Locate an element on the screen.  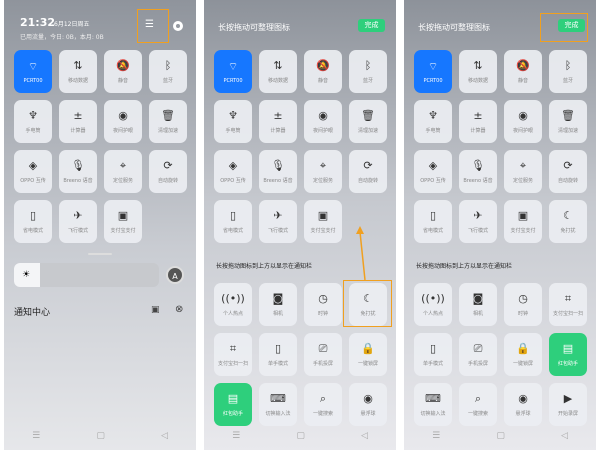
clear-notifications-icon: ⊗ is located at coordinates (179, 309).